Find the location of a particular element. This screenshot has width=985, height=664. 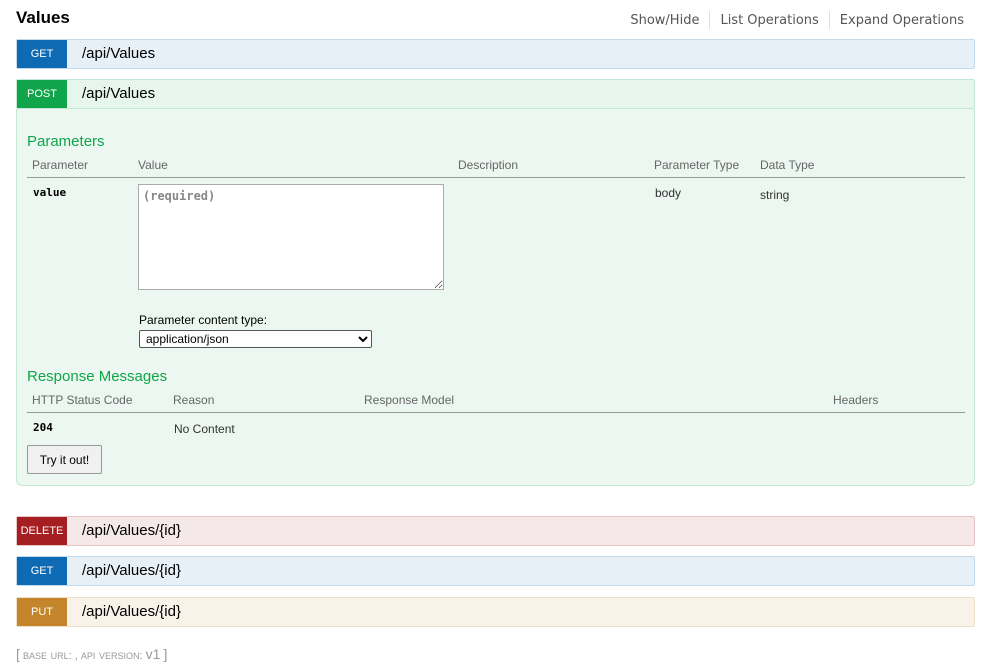

http-verb-badge: PUT is located at coordinates (42, 612).